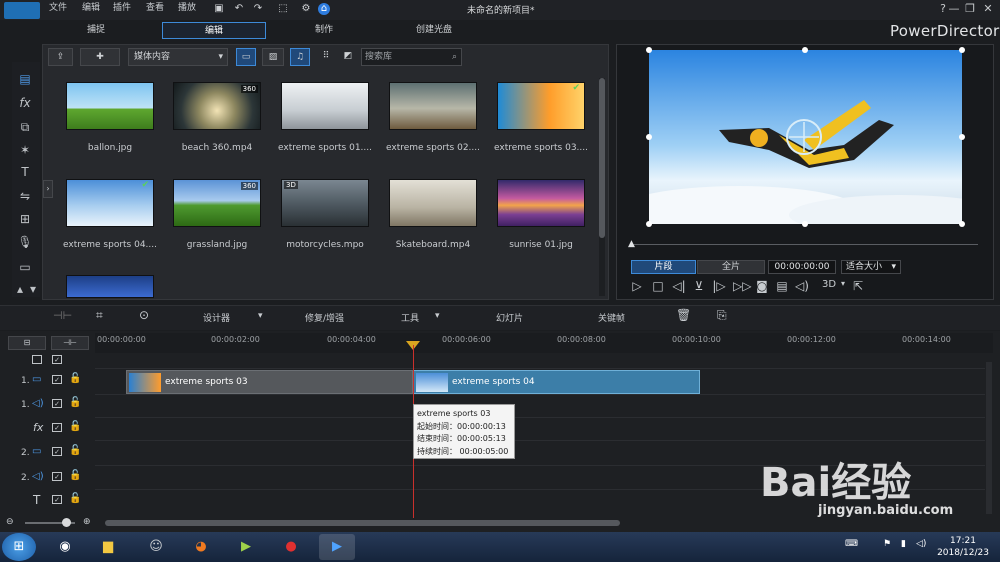 The height and width of the screenshot is (562, 1000). I want to click on slideshow-button: 幻灯片, so click(509, 317).